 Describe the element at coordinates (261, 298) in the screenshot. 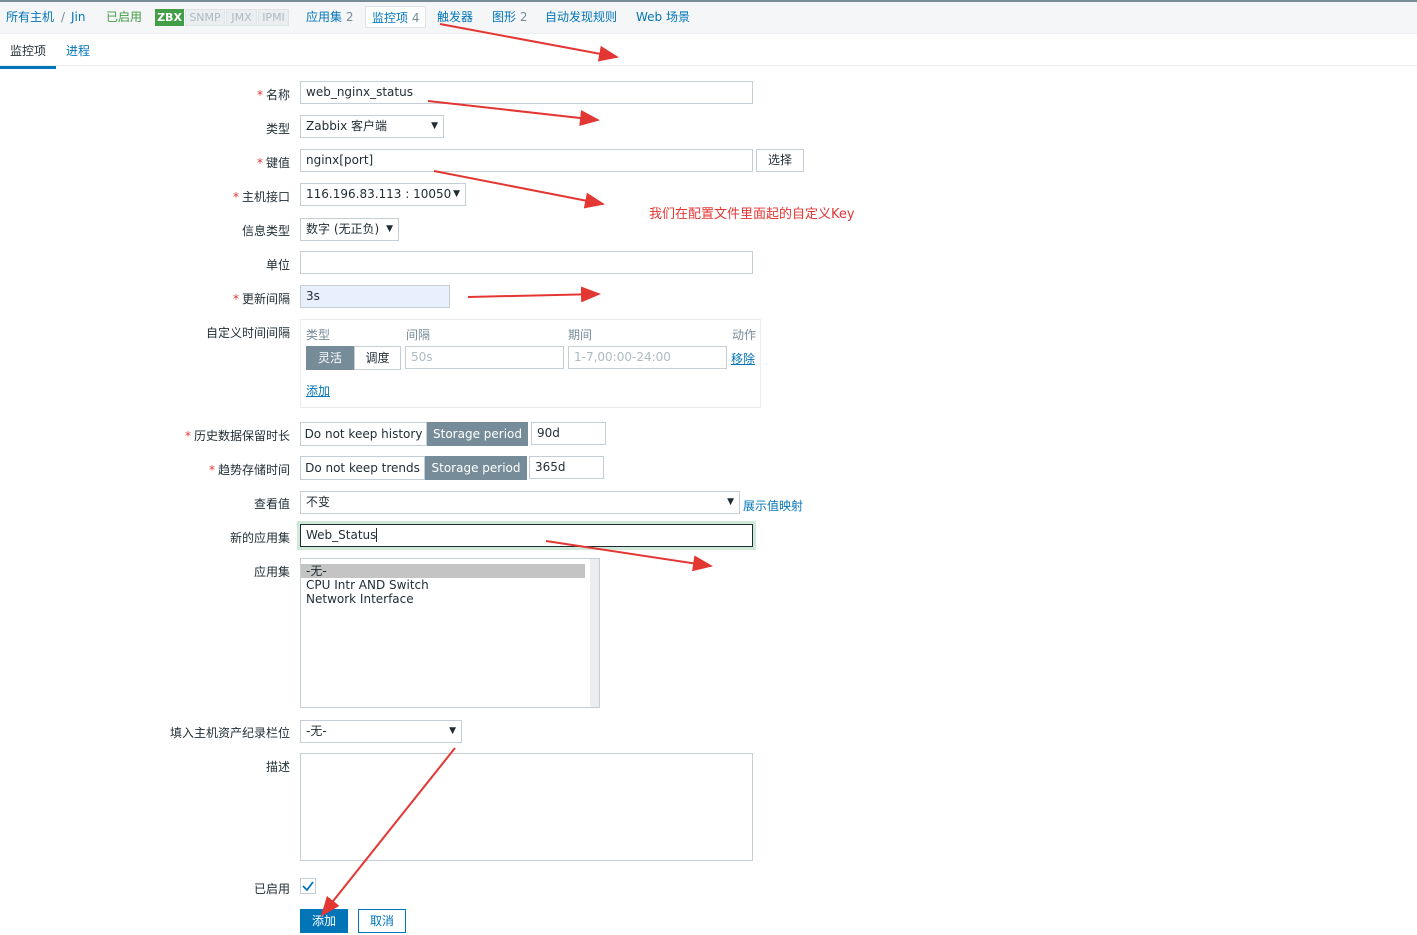

I see `interval-label: 更新间隔` at that location.